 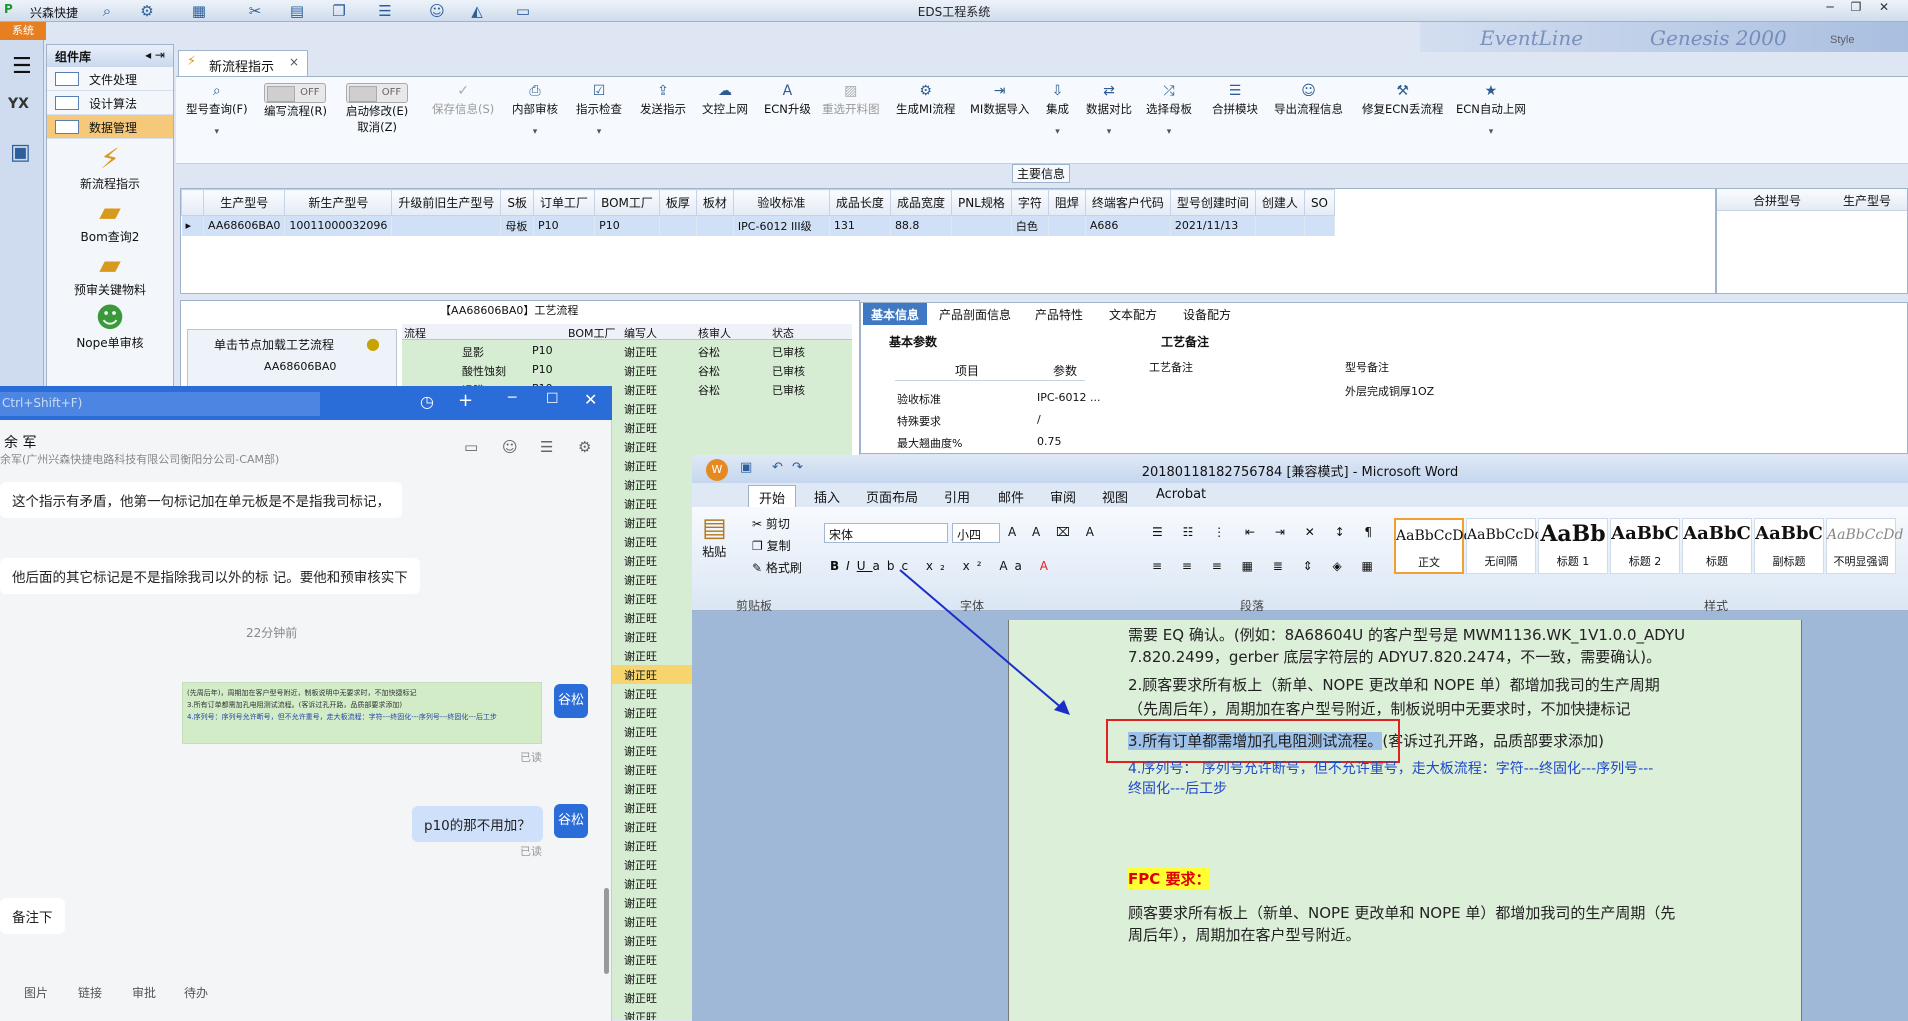 What do you see at coordinates (1379, 708) in the screenshot?
I see `doc-line: （先周后年），周期加在客户型号附近，制板说明中无要求时，不加快捷标记` at bounding box center [1379, 708].